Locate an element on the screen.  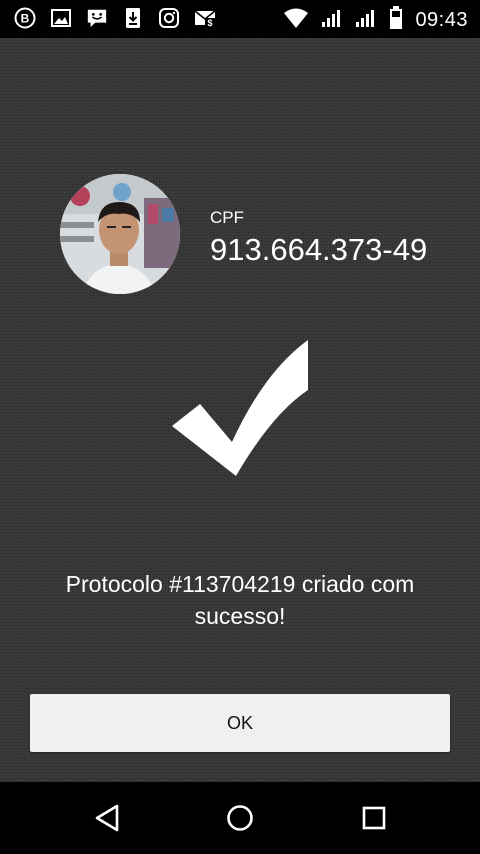
ok-button: OK is located at coordinates (240, 723).